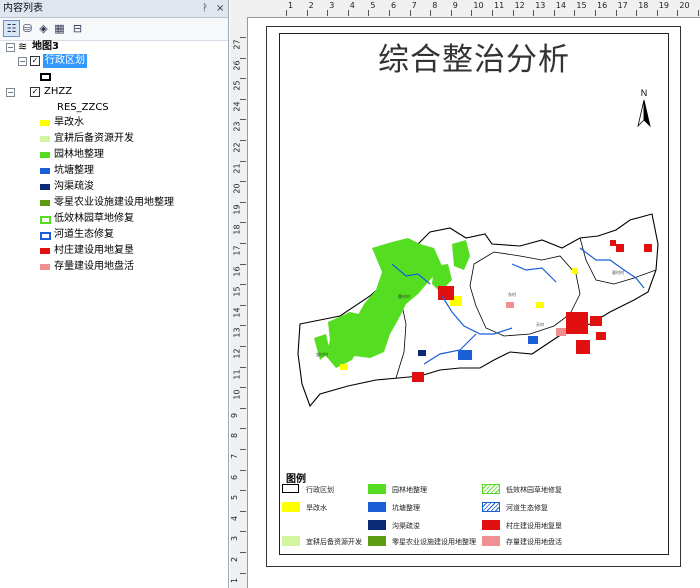 The width and height of the screenshot is (700, 588). Describe the element at coordinates (45, 46) in the screenshot. I see `dataframe-label: 地图3` at that location.